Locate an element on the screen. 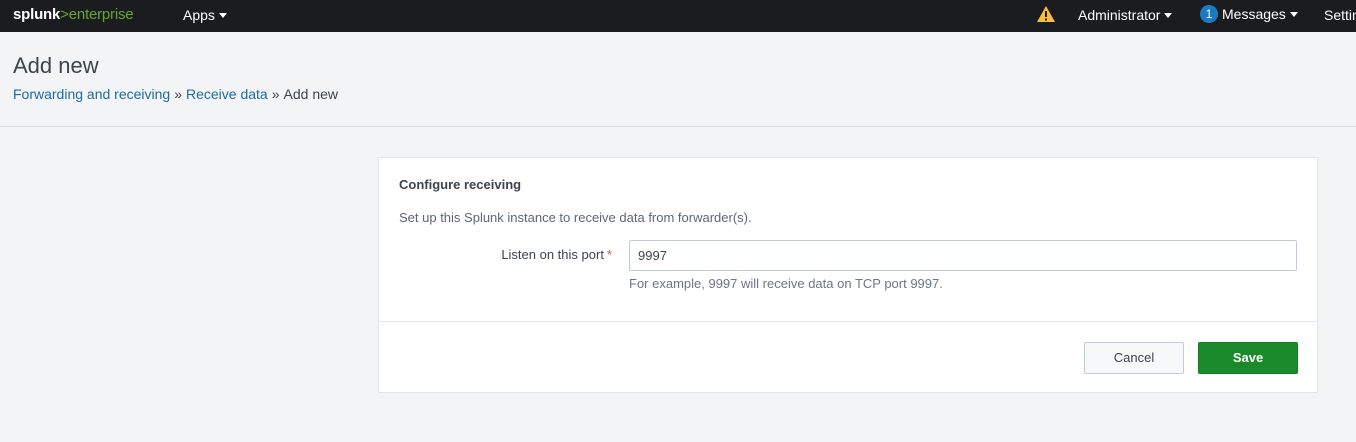 This screenshot has width=1356, height=442. page-title: Add new is located at coordinates (56, 65).